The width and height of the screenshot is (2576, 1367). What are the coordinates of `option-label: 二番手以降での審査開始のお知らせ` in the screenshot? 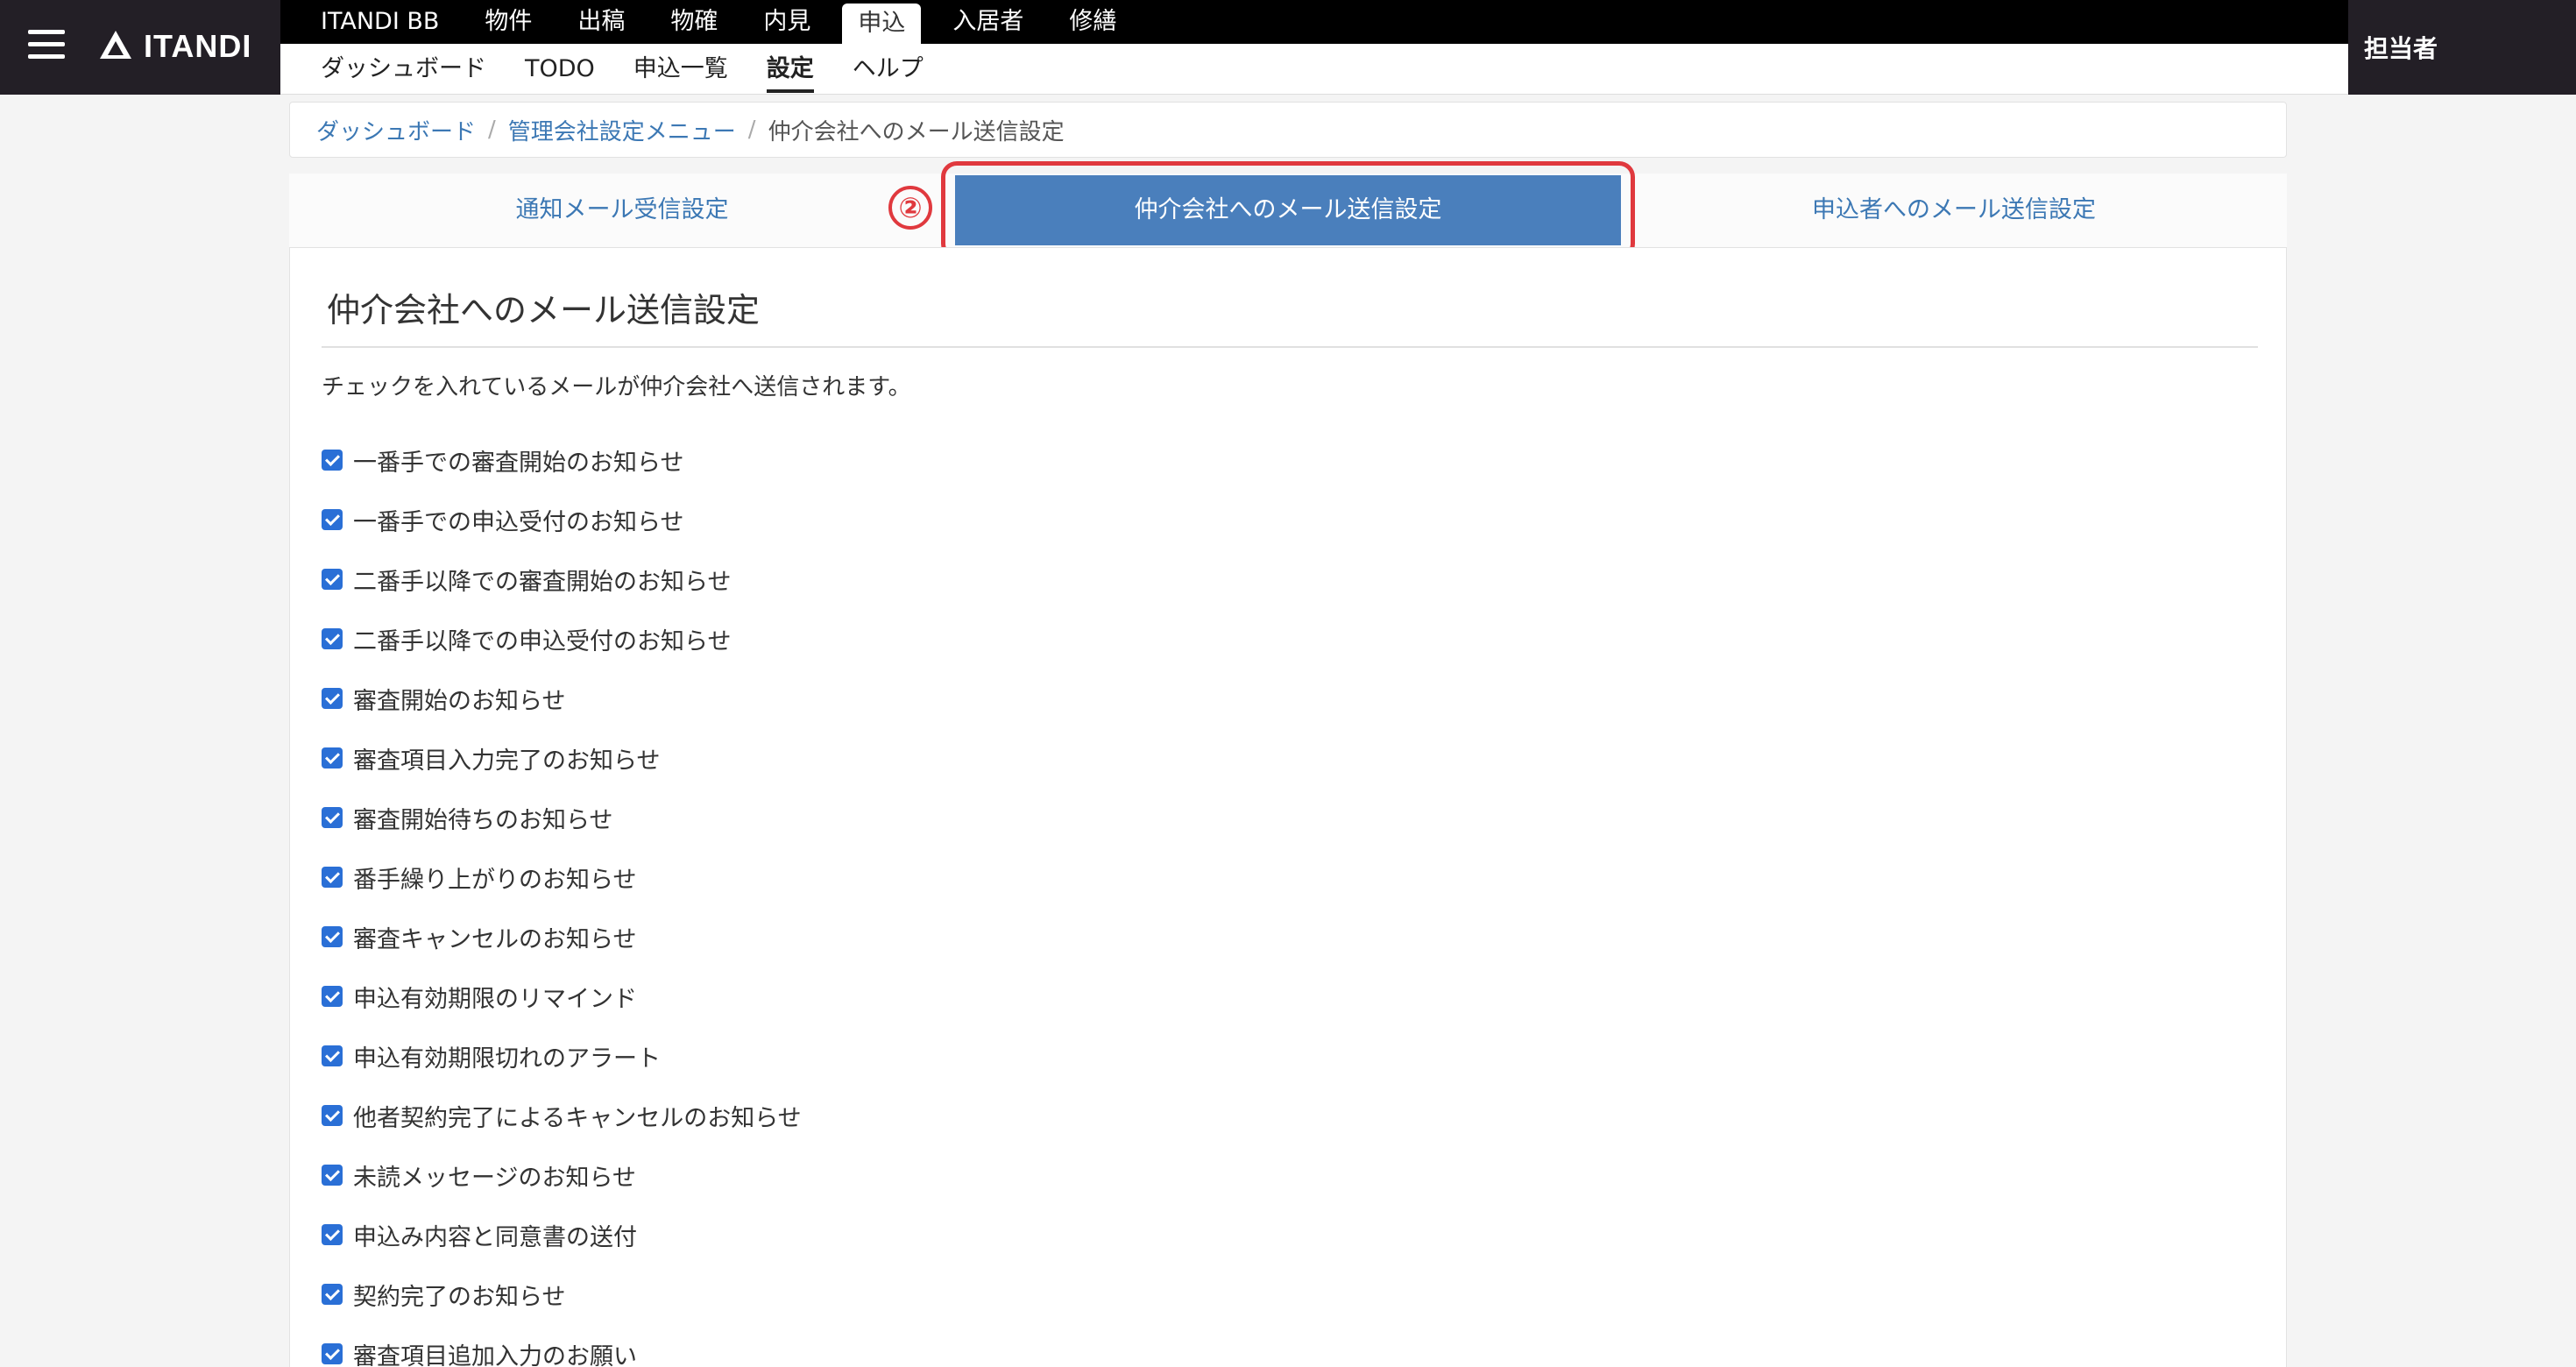 It's located at (542, 582).